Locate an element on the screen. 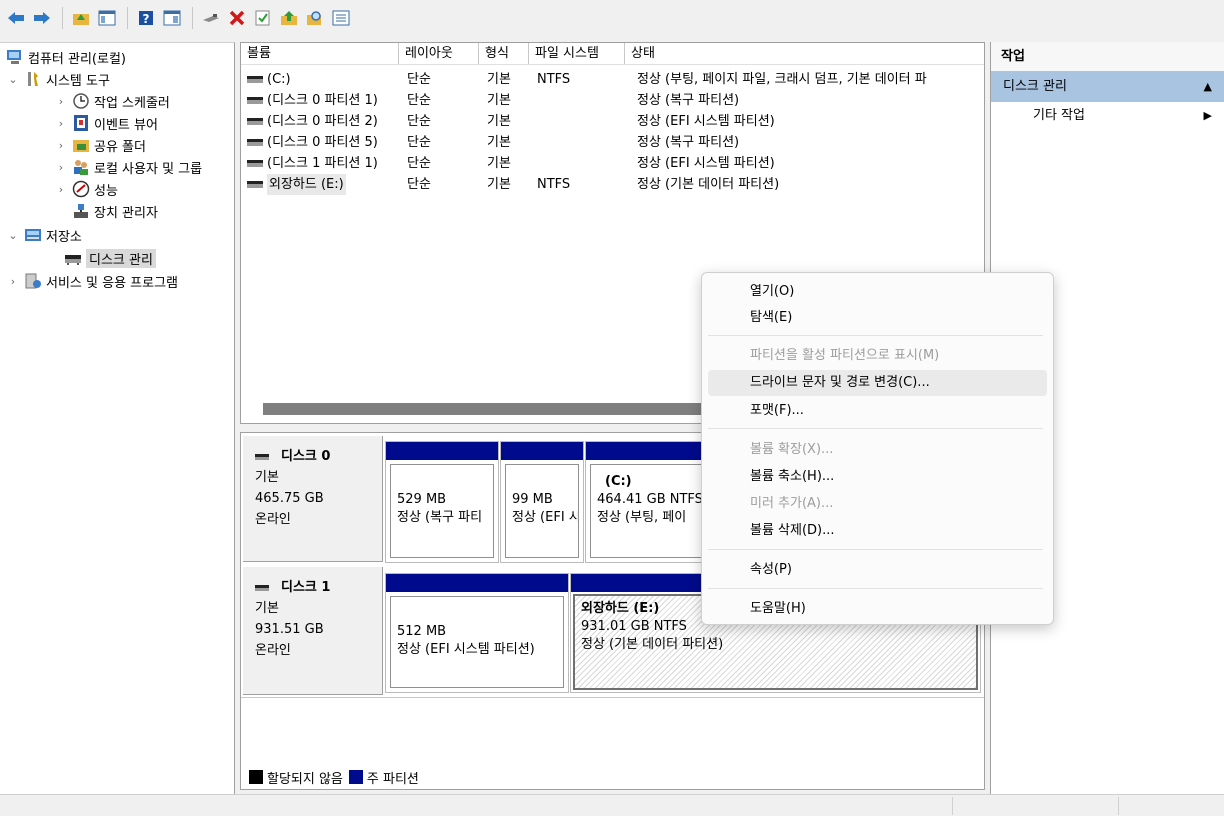 This screenshot has height=816, width=1224. tree-label: 성능 is located at coordinates (106, 191).